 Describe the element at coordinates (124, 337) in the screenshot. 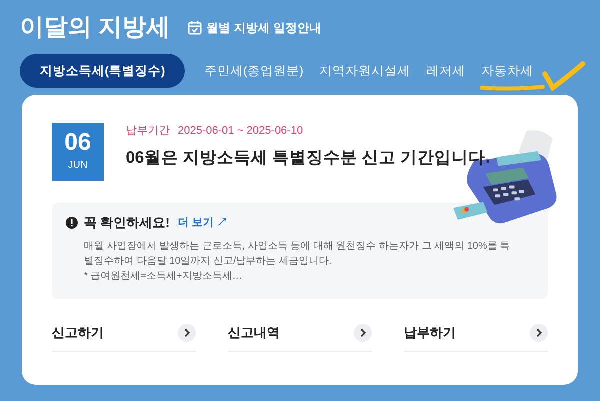

I see `menu-link: 신고하기` at that location.